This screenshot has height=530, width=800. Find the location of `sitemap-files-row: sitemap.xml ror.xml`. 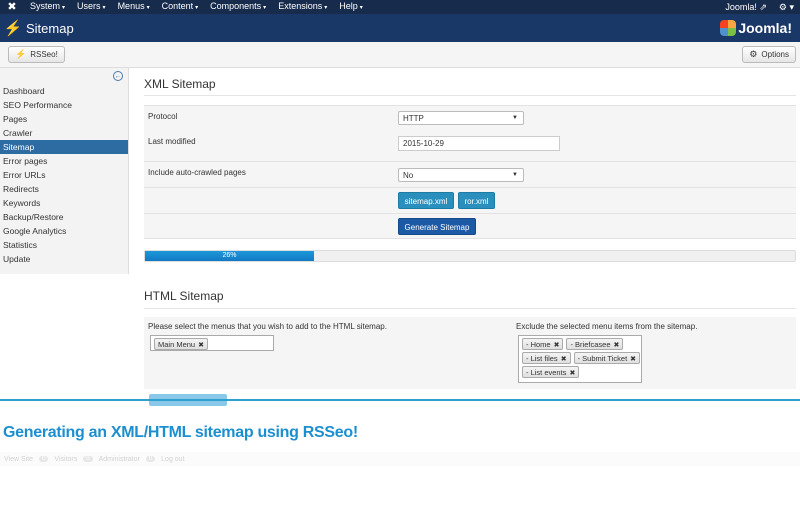

sitemap-files-row: sitemap.xml ror.xml is located at coordinates (470, 200).